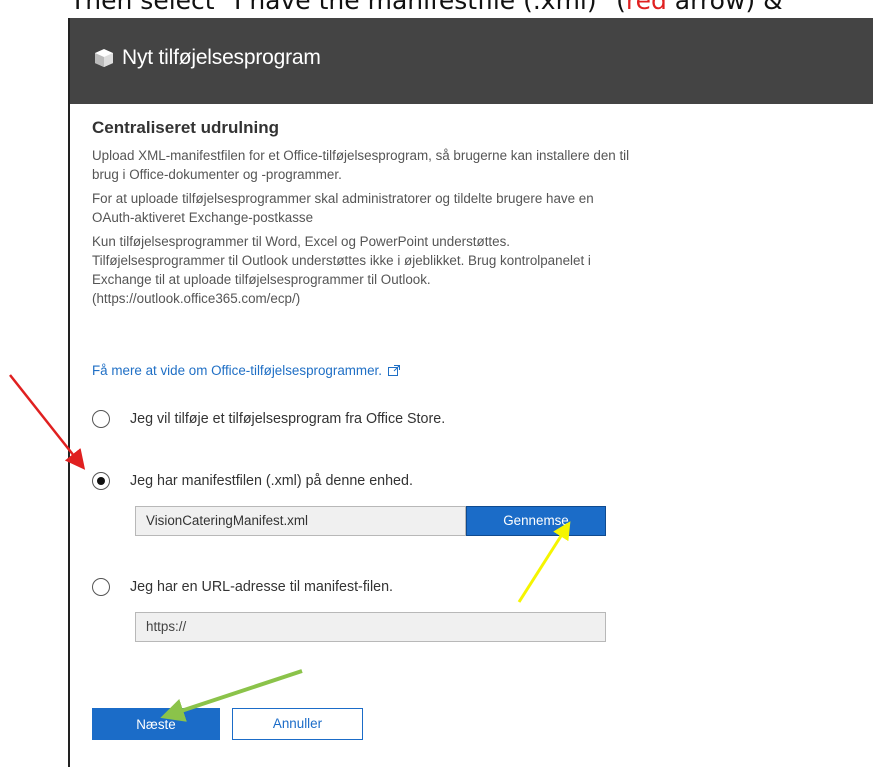 Image resolution: width=873 pixels, height=767 pixels. I want to click on browse-button: Gennemse, so click(536, 521).